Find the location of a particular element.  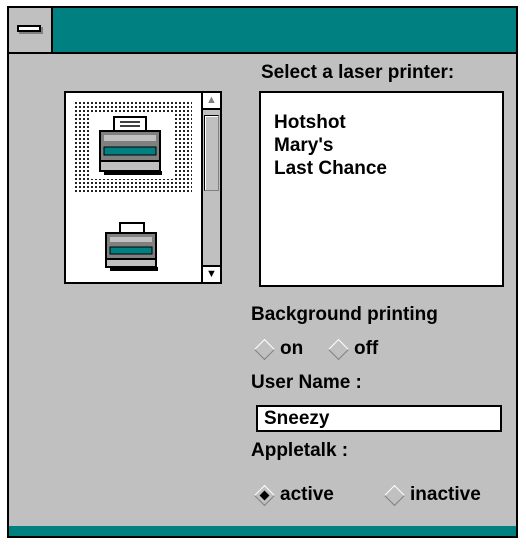

appletalk-label: Appletalk : is located at coordinates (300, 450).